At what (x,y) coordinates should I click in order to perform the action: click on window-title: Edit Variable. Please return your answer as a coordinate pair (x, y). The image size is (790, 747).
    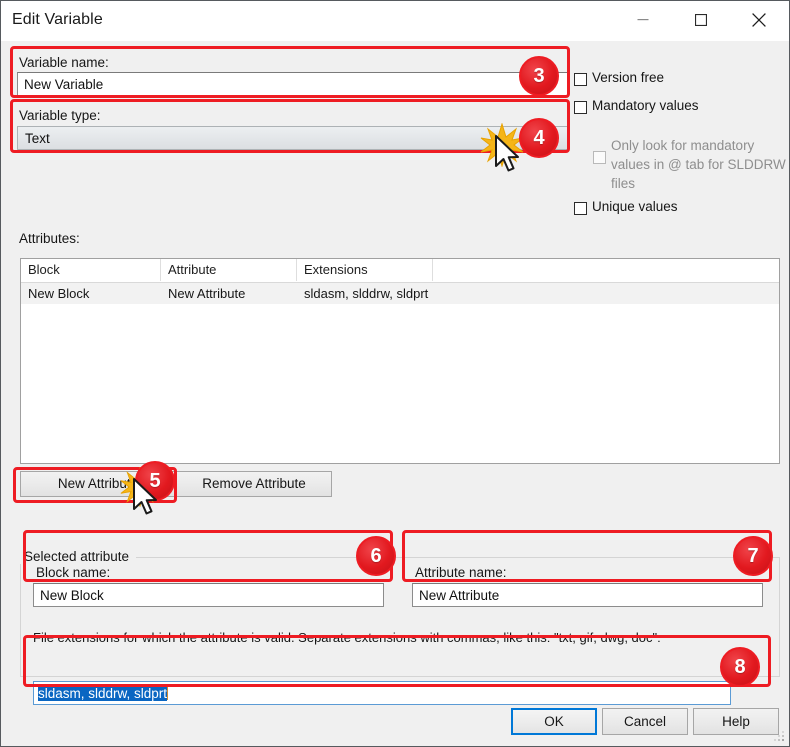
    Looking at the image, I should click on (57, 19).